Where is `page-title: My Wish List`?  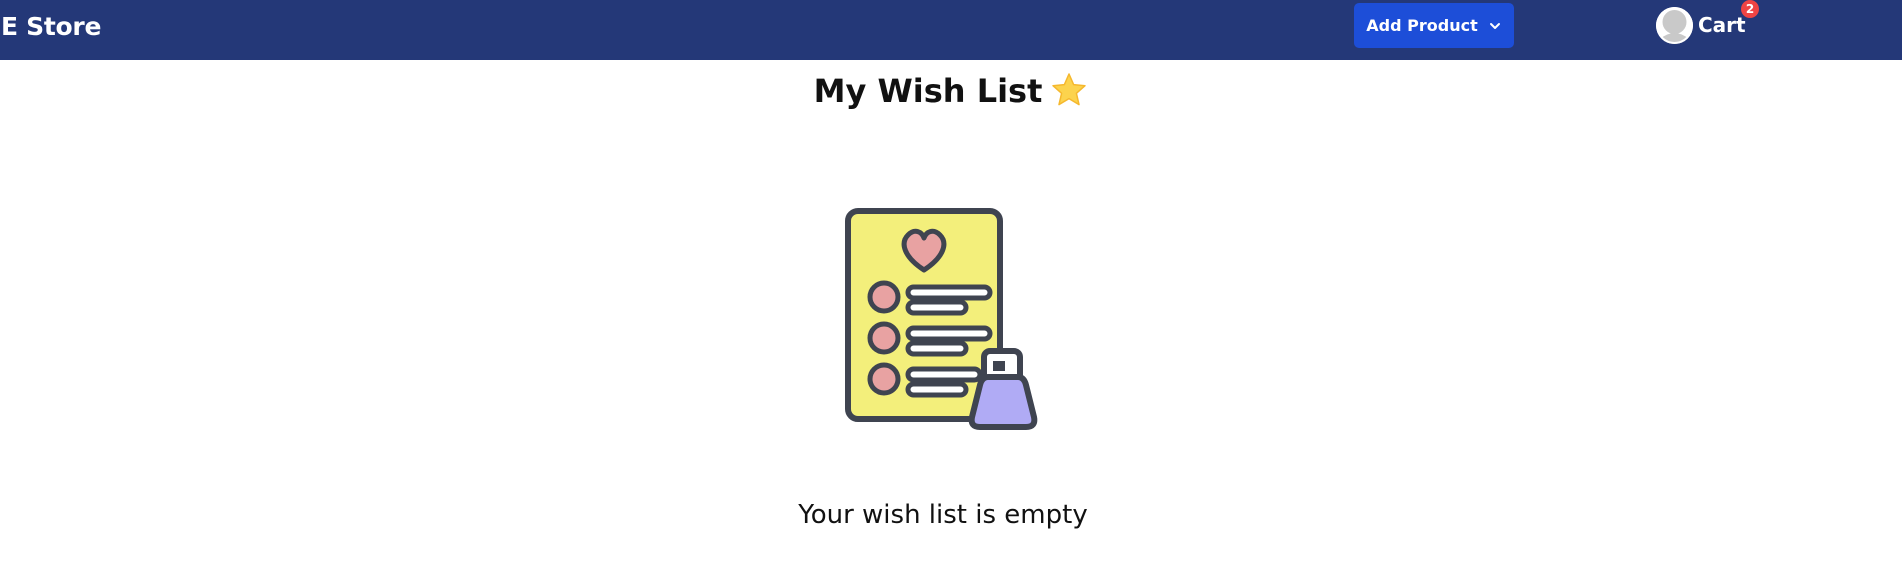 page-title: My Wish List is located at coordinates (951, 91).